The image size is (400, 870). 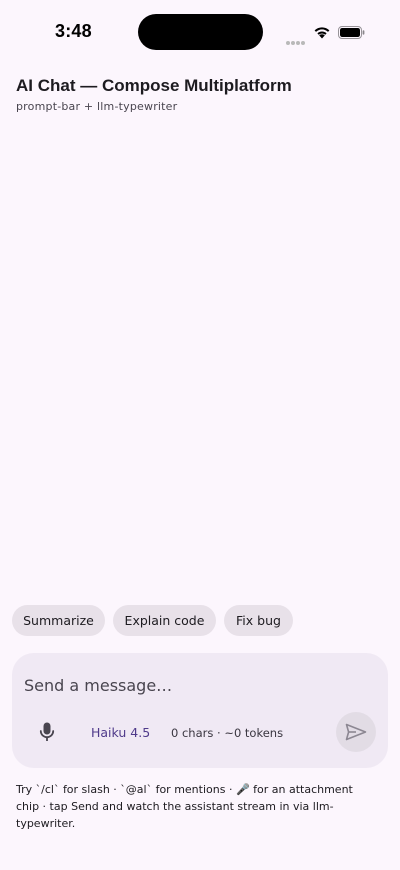 I want to click on prompt-bar: Haiku 4.5 0 chars · ~0 tokens, so click(x=200, y=710).